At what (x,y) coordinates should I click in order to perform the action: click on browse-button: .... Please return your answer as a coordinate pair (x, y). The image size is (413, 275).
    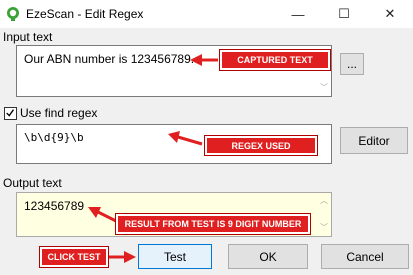
    Looking at the image, I should click on (352, 64).